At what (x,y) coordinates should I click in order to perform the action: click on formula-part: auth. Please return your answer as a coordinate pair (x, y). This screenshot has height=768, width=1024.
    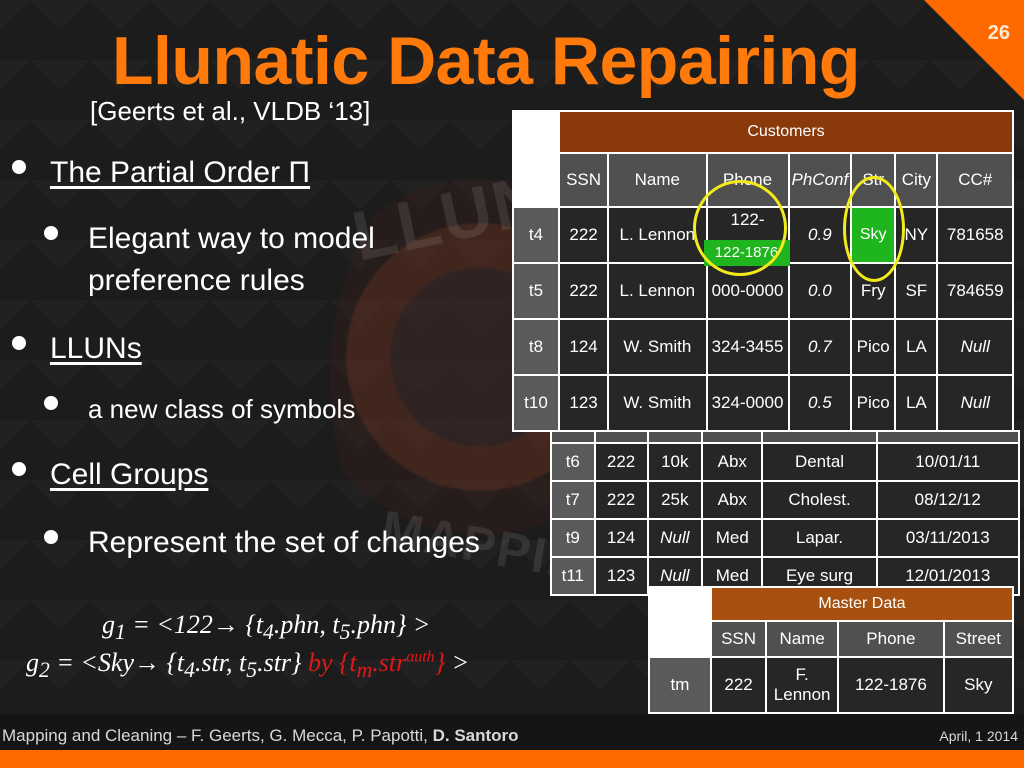
    Looking at the image, I should click on (420, 657).